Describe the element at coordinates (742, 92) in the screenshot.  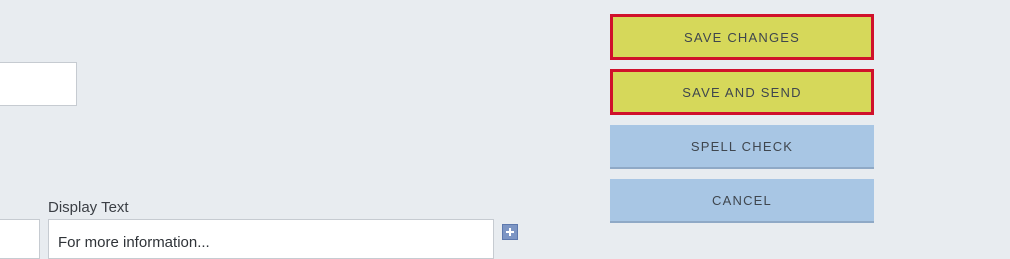
I see `save-and-send-button: SAVE AND SEND` at that location.